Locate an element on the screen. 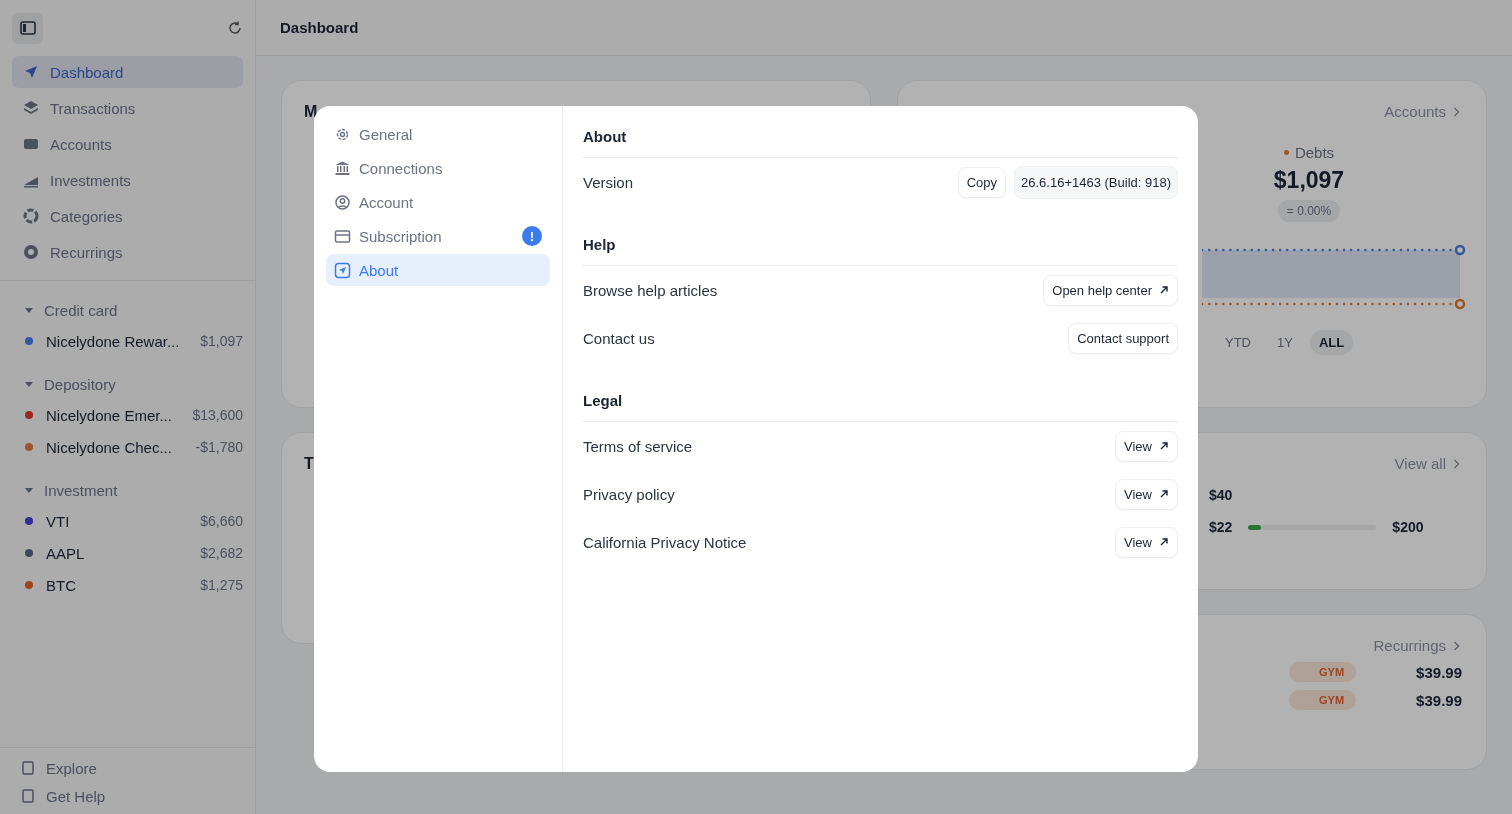 The height and width of the screenshot is (814, 1512). settings-nav-item: Subscription ! is located at coordinates (438, 236).